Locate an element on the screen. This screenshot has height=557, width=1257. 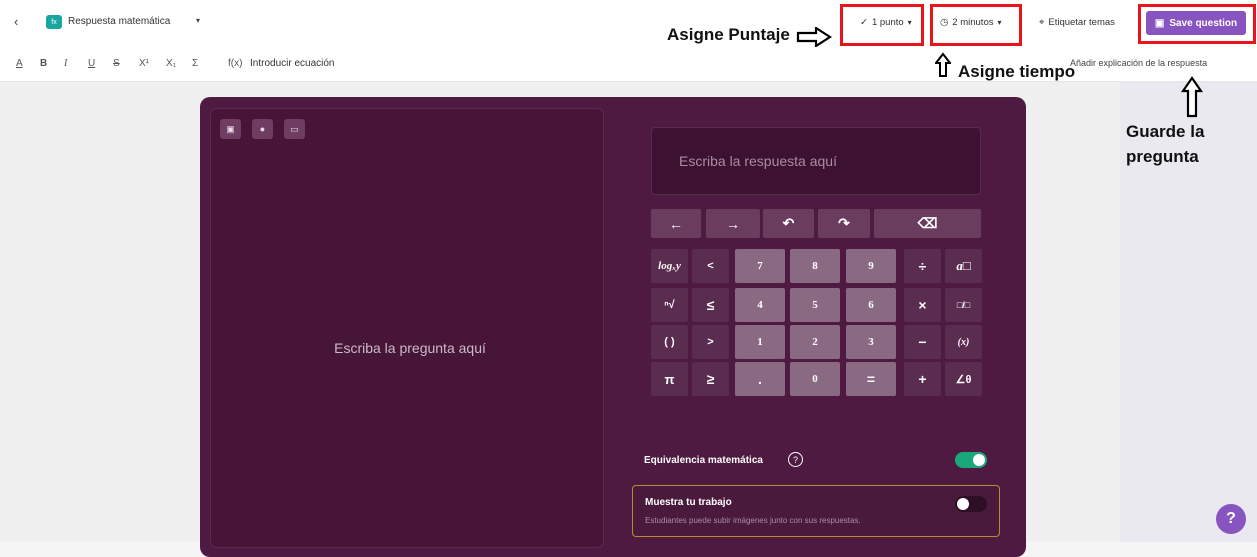
underline-button: U is located at coordinates (91, 63).